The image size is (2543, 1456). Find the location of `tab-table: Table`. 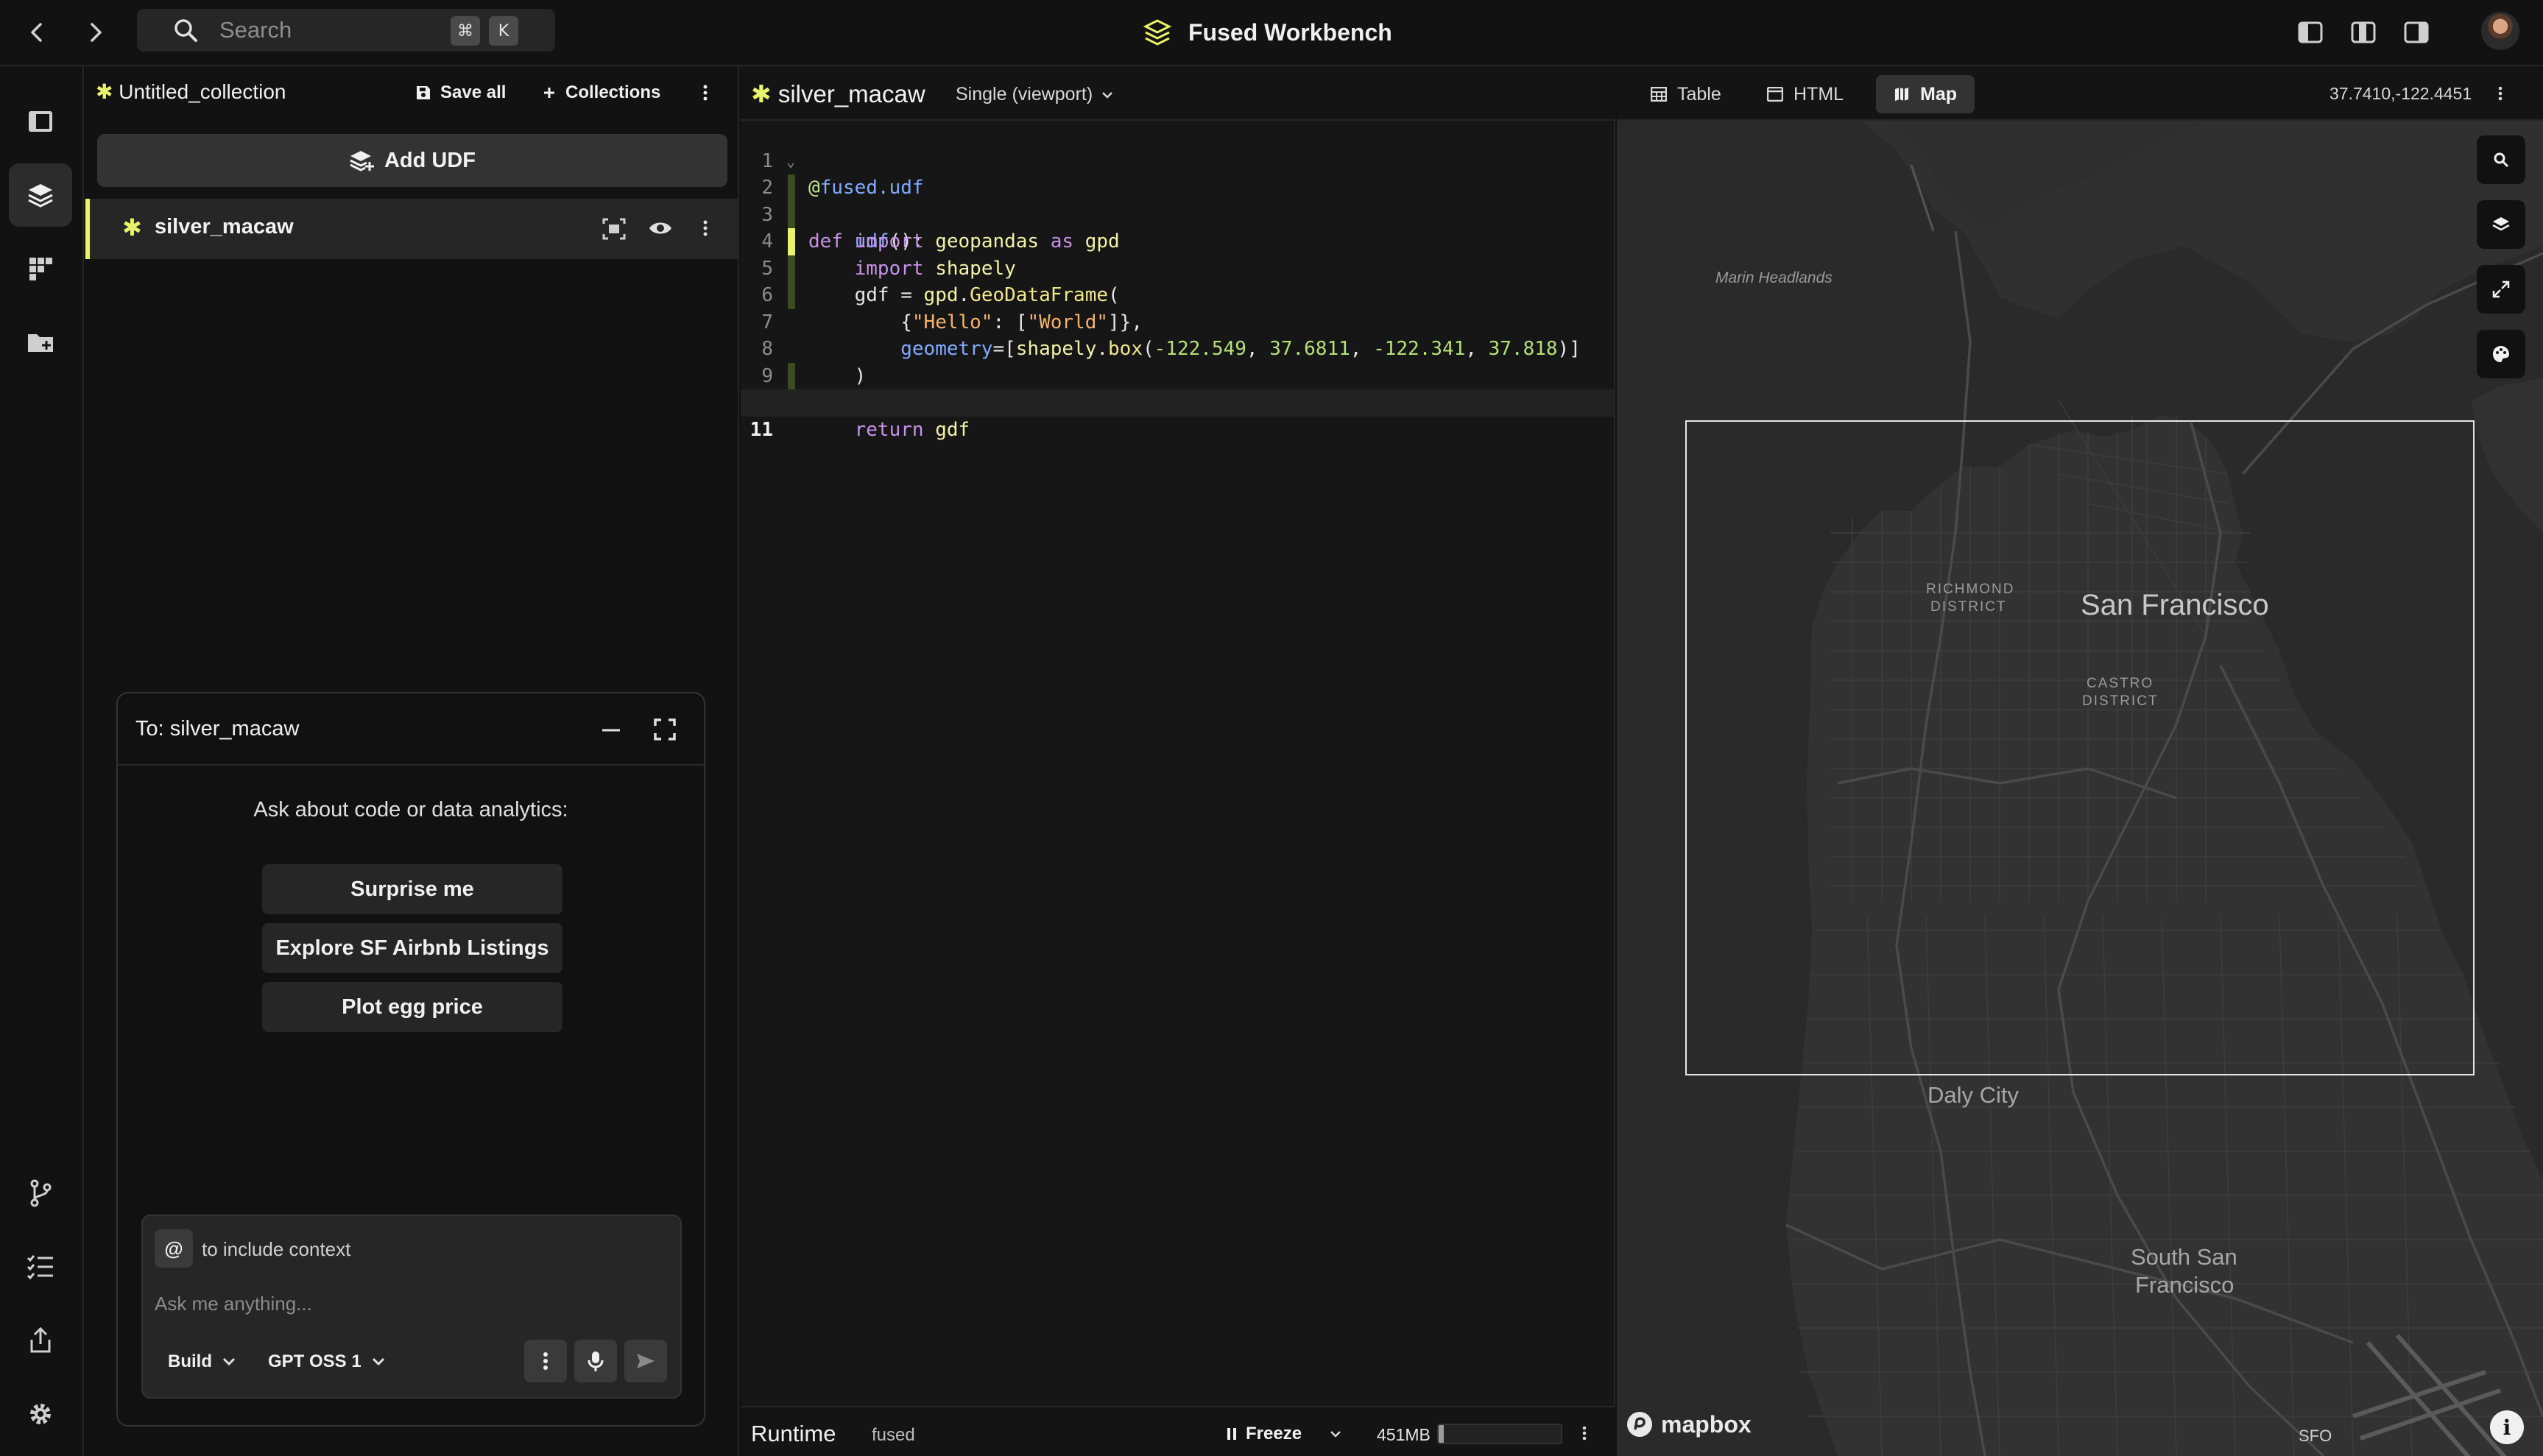

tab-table: Table is located at coordinates (1686, 94).